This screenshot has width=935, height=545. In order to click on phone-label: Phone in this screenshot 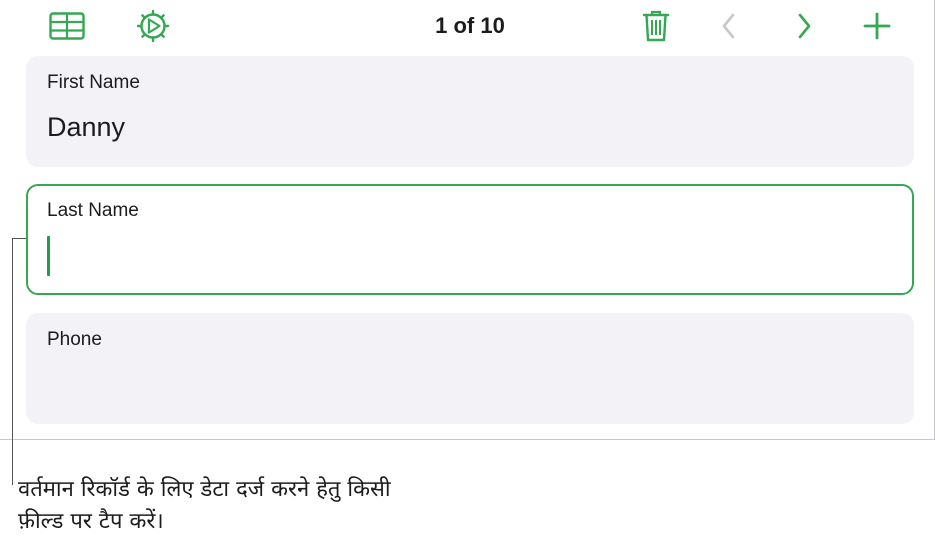, I will do `click(74, 339)`.